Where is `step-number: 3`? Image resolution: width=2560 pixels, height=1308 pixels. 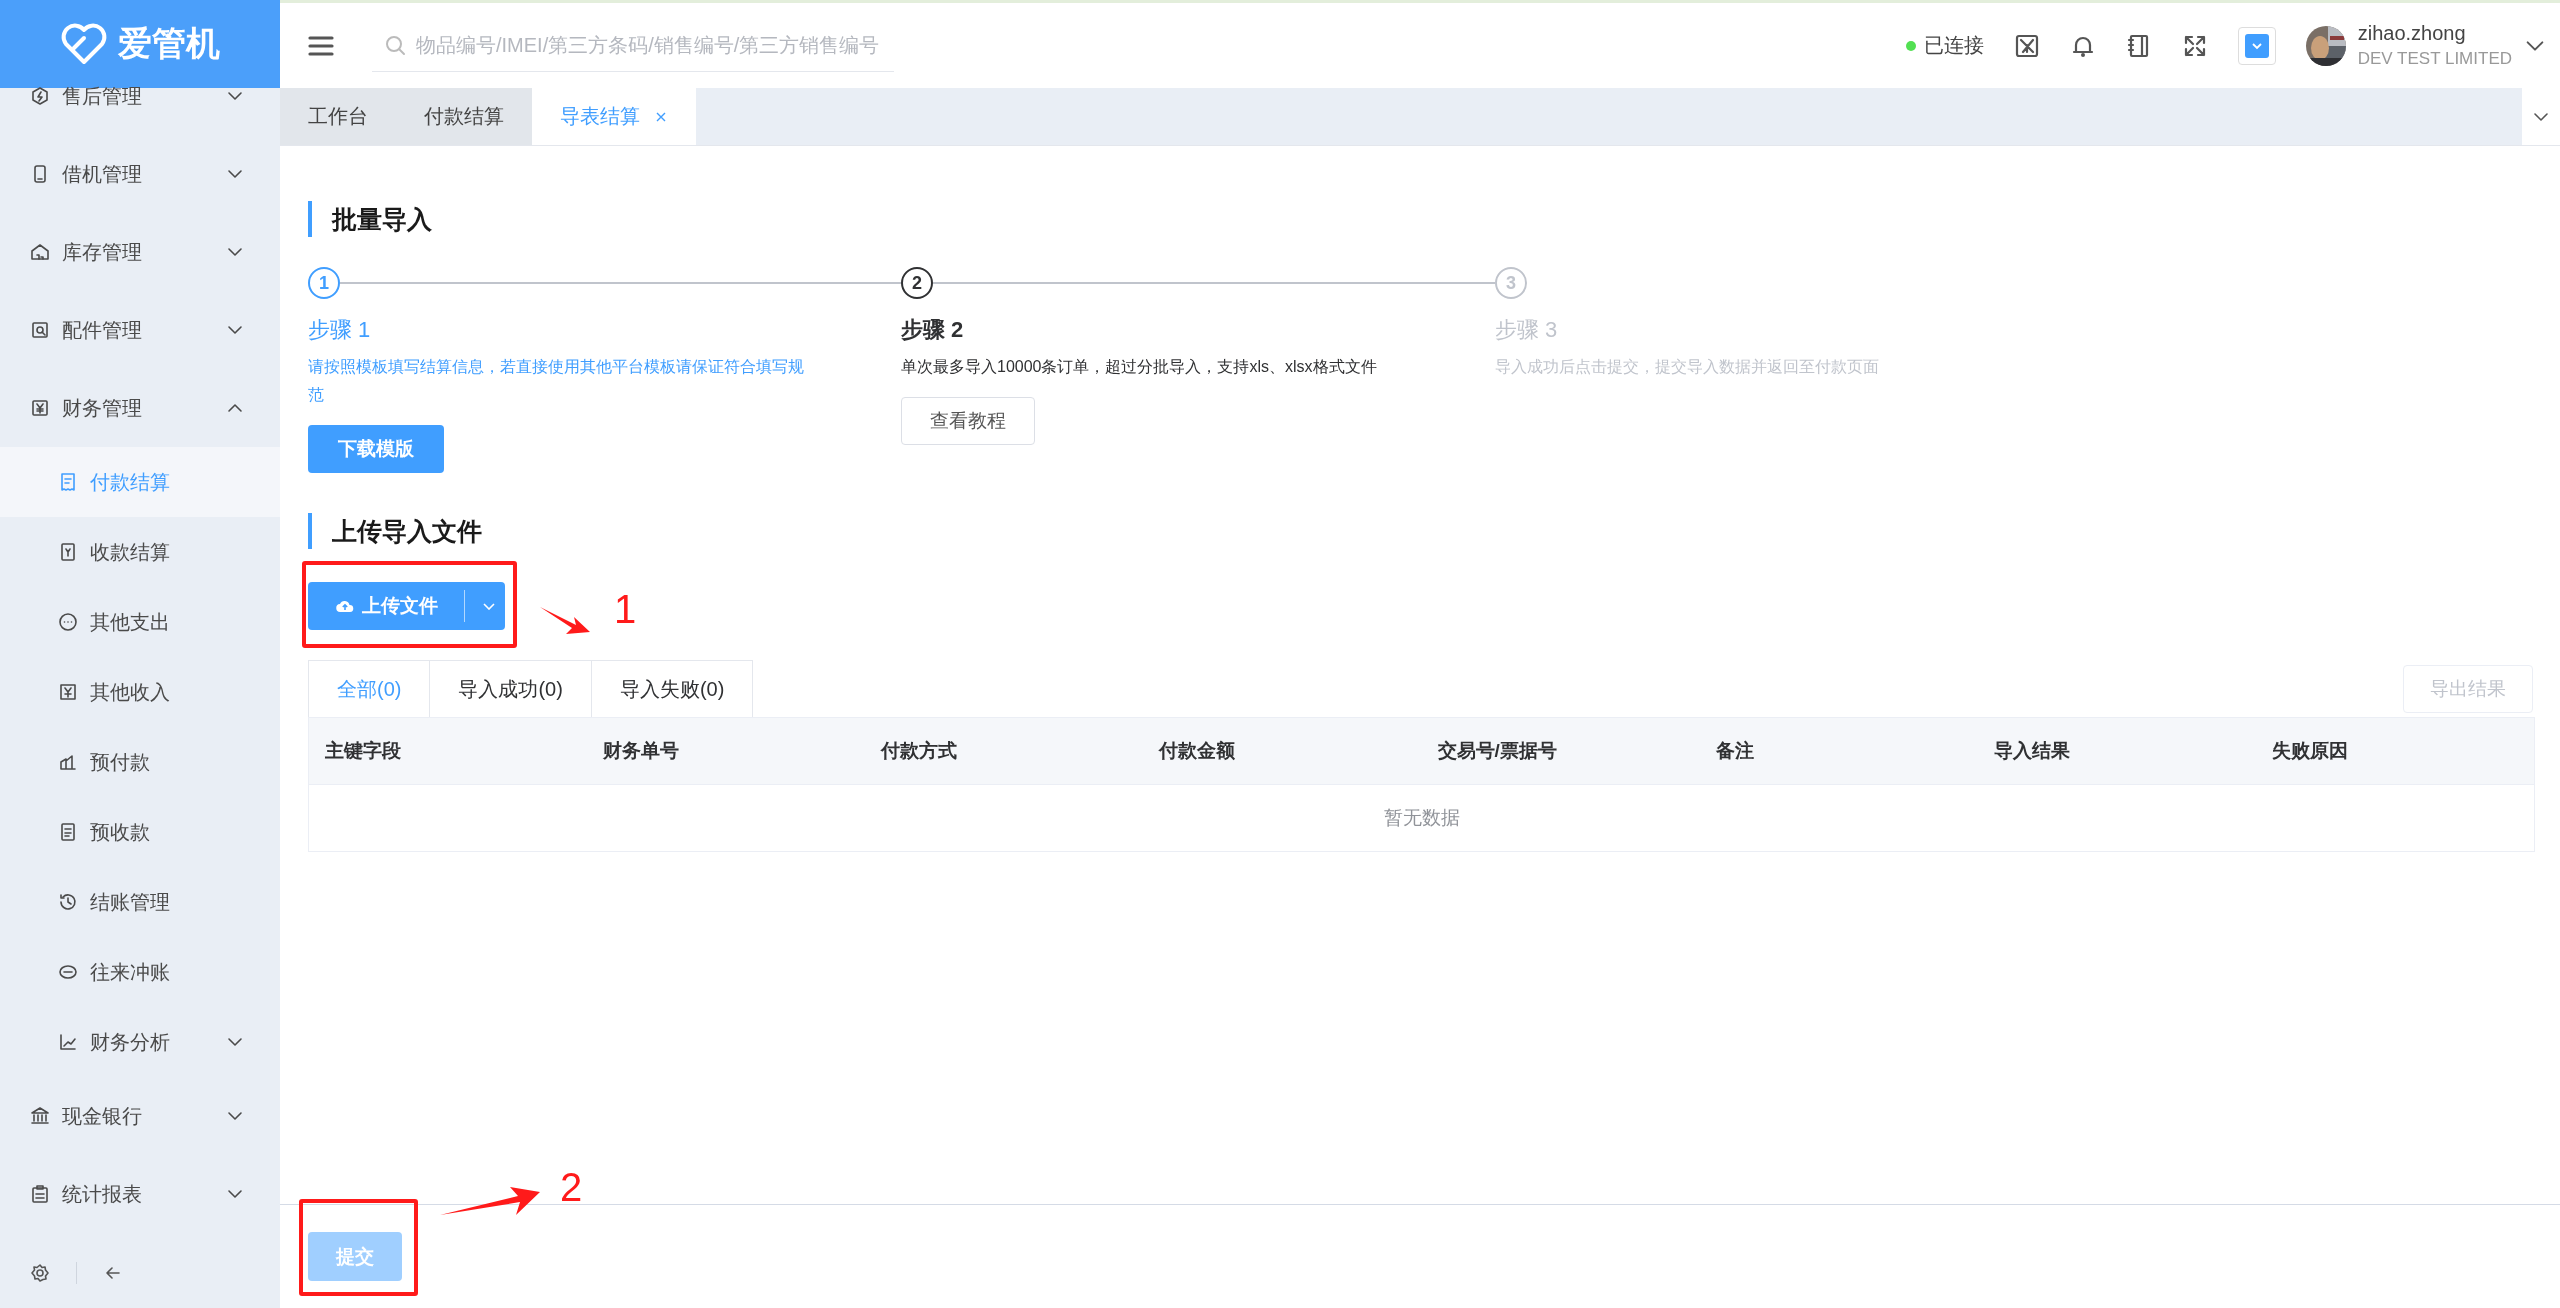
step-number: 3 is located at coordinates (1511, 283).